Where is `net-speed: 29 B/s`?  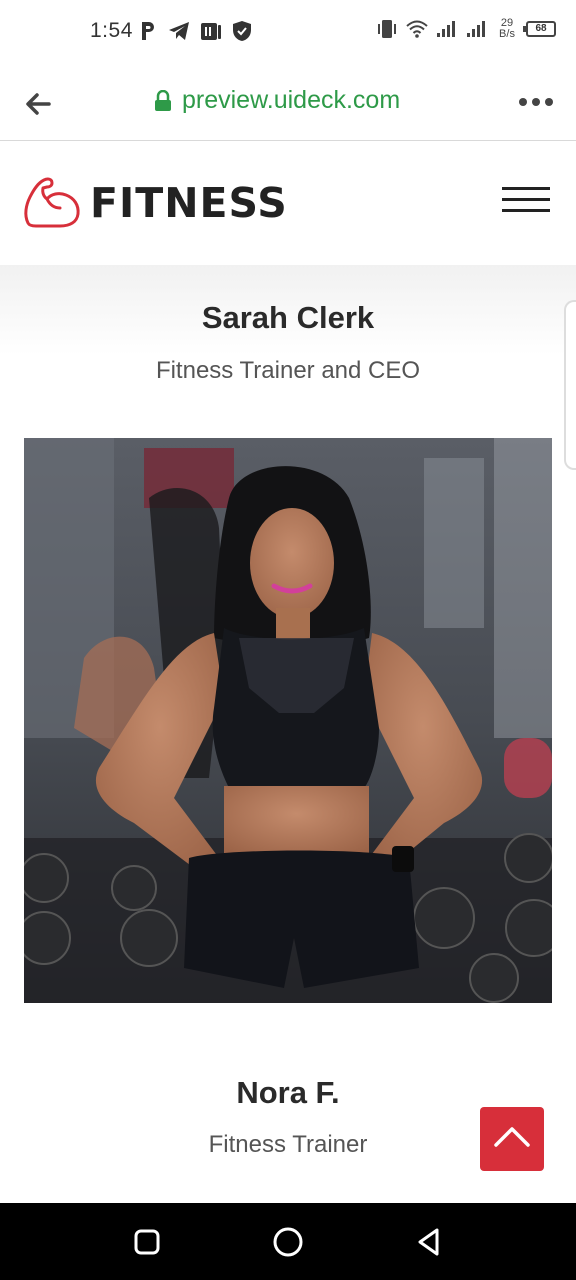 net-speed: 29 B/s is located at coordinates (507, 29).